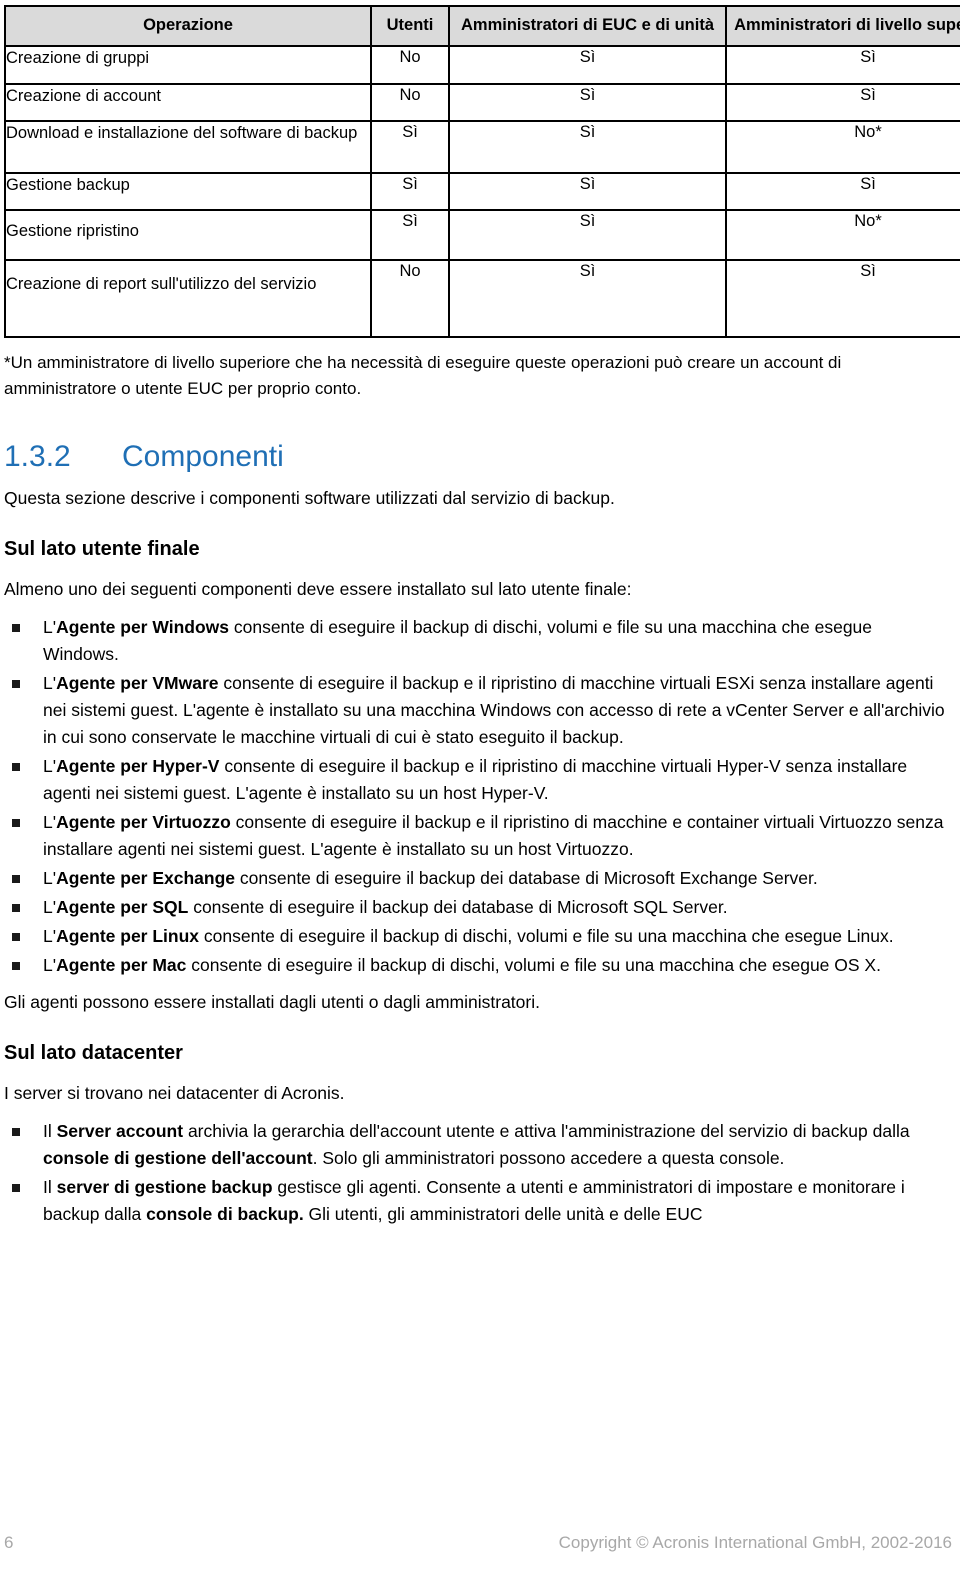  What do you see at coordinates (410, 26) in the screenshot?
I see `column-header-users: Utenti` at bounding box center [410, 26].